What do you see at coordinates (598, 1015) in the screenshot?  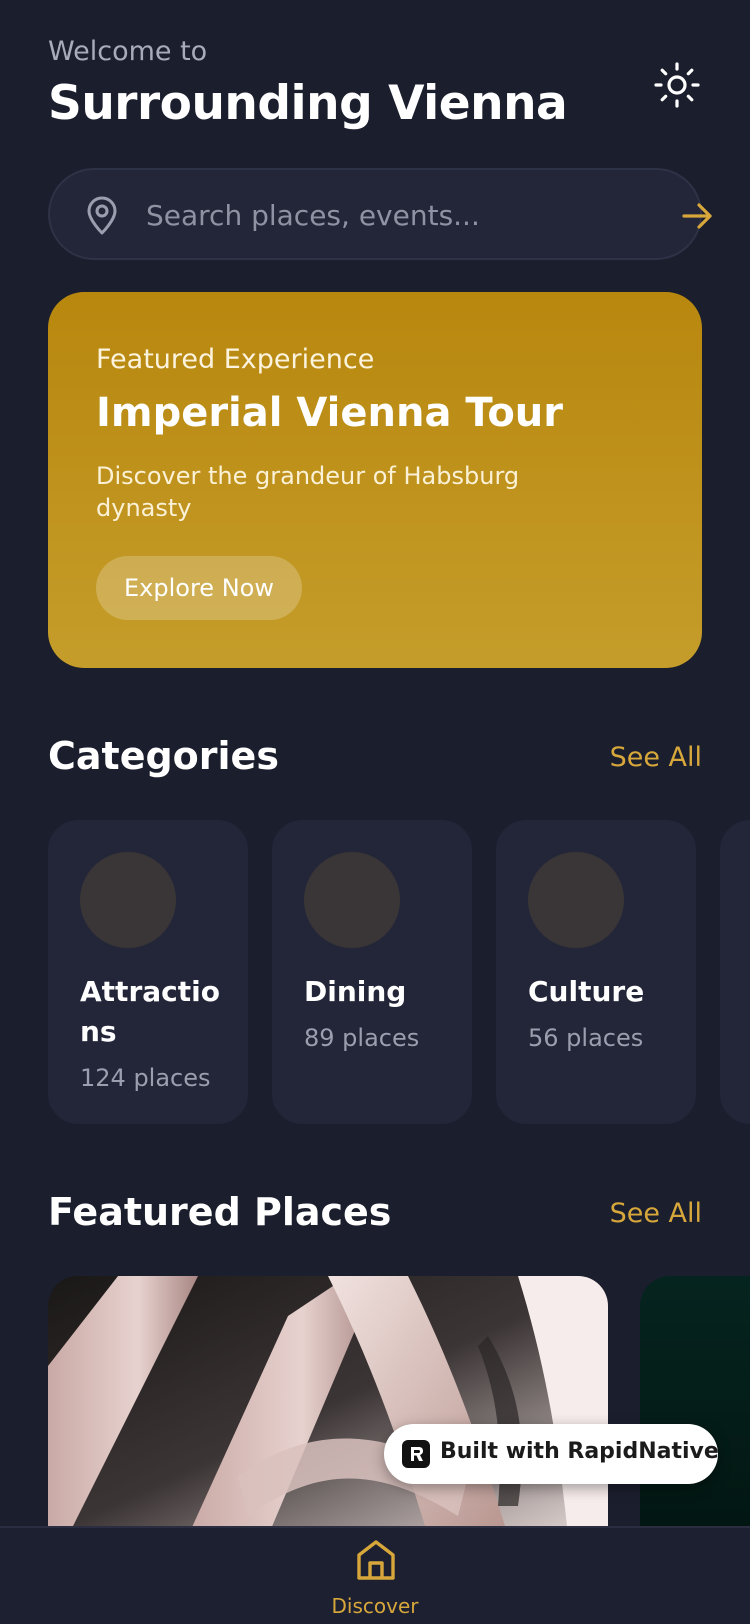 I see `category-info: Culture 56 places` at bounding box center [598, 1015].